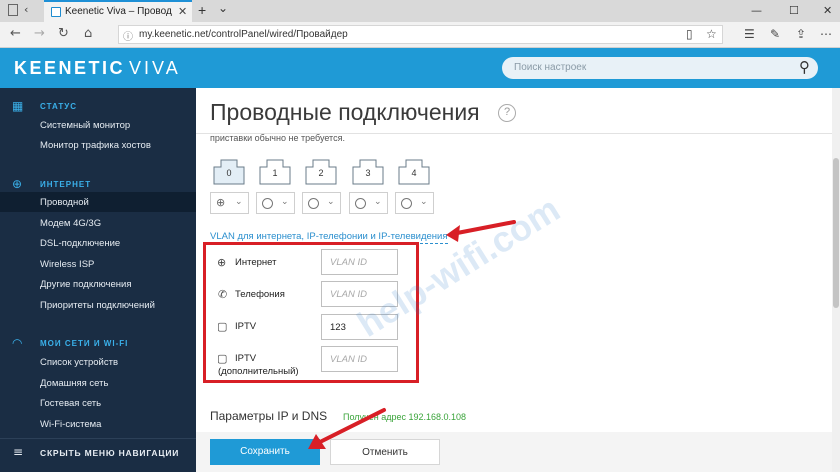 The width and height of the screenshot is (840, 472). Describe the element at coordinates (550, 67) in the screenshot. I see `search-placeholder: Поиск настроек` at that location.